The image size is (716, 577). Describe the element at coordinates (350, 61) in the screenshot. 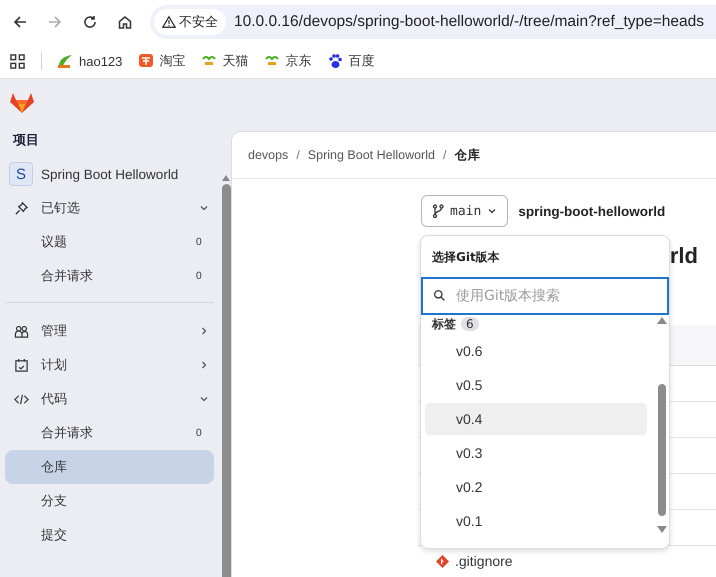

I see `bookmark: 百度` at that location.